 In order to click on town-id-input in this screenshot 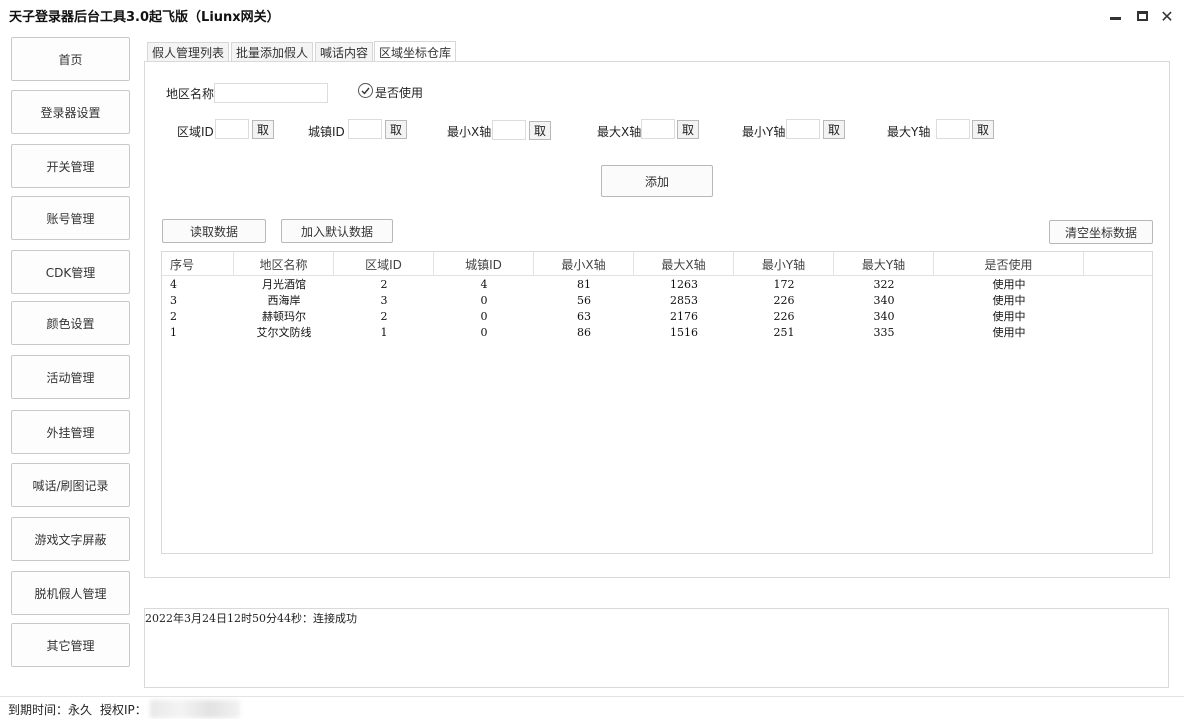, I will do `click(365, 129)`.